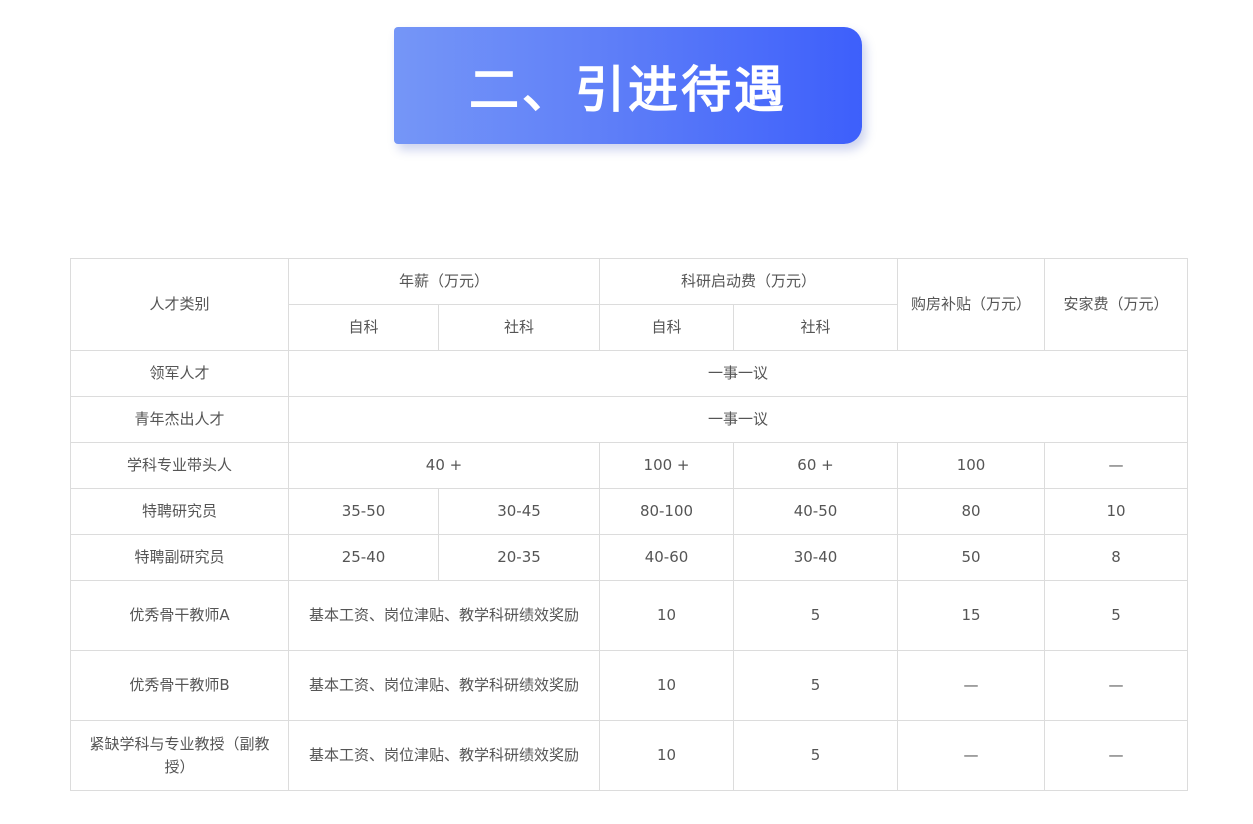 This screenshot has width=1253, height=824. Describe the element at coordinates (519, 327) in the screenshot. I see `subheader-salary-social: 社科` at that location.